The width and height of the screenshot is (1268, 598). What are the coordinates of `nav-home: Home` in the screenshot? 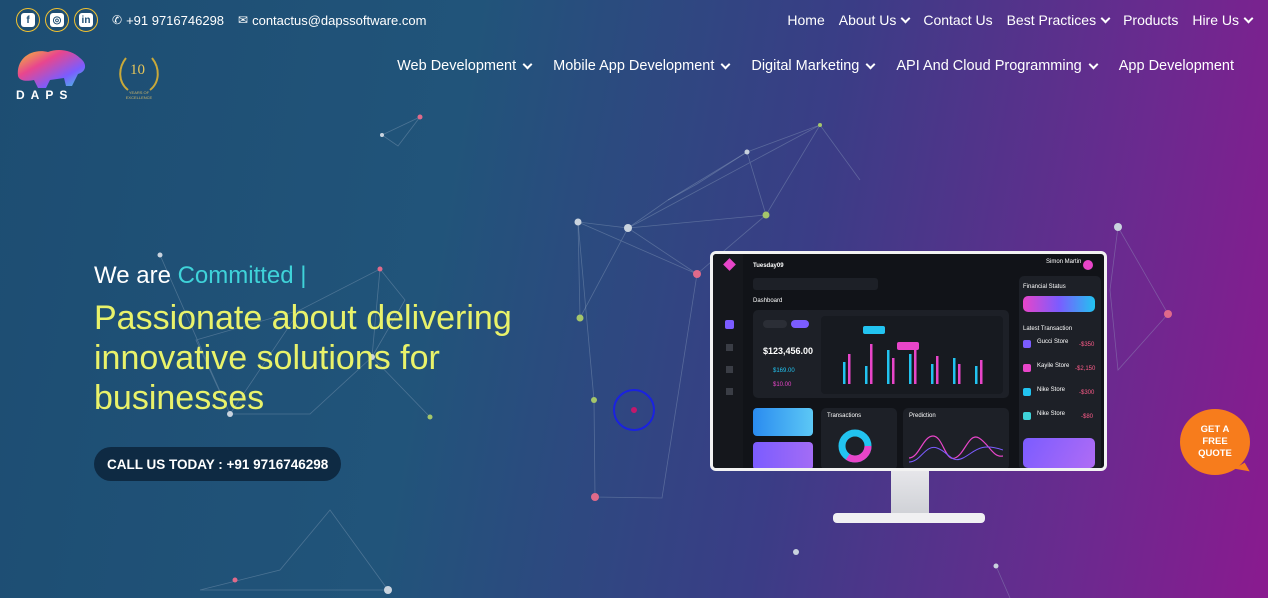 It's located at (805, 20).